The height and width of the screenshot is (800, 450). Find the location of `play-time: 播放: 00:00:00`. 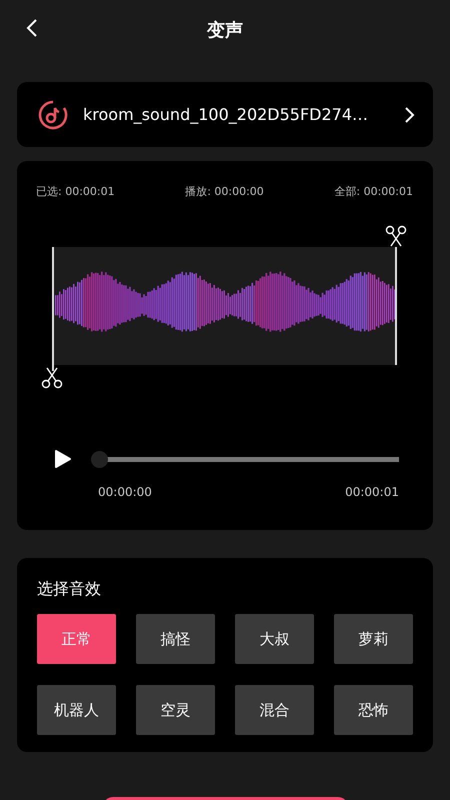

play-time: 播放: 00:00:00 is located at coordinates (224, 191).